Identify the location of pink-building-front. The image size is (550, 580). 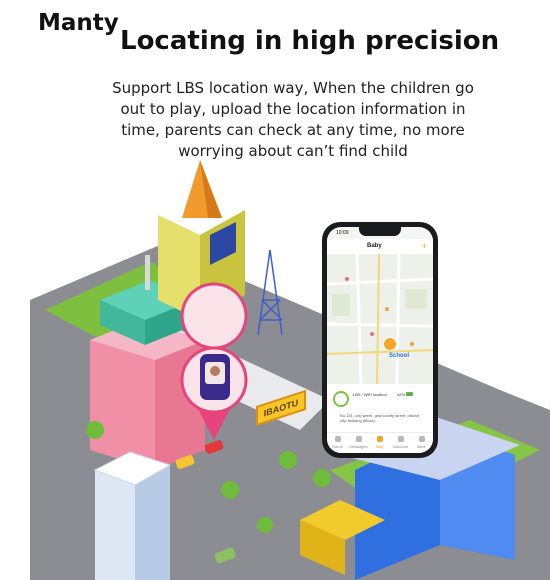
(122, 405).